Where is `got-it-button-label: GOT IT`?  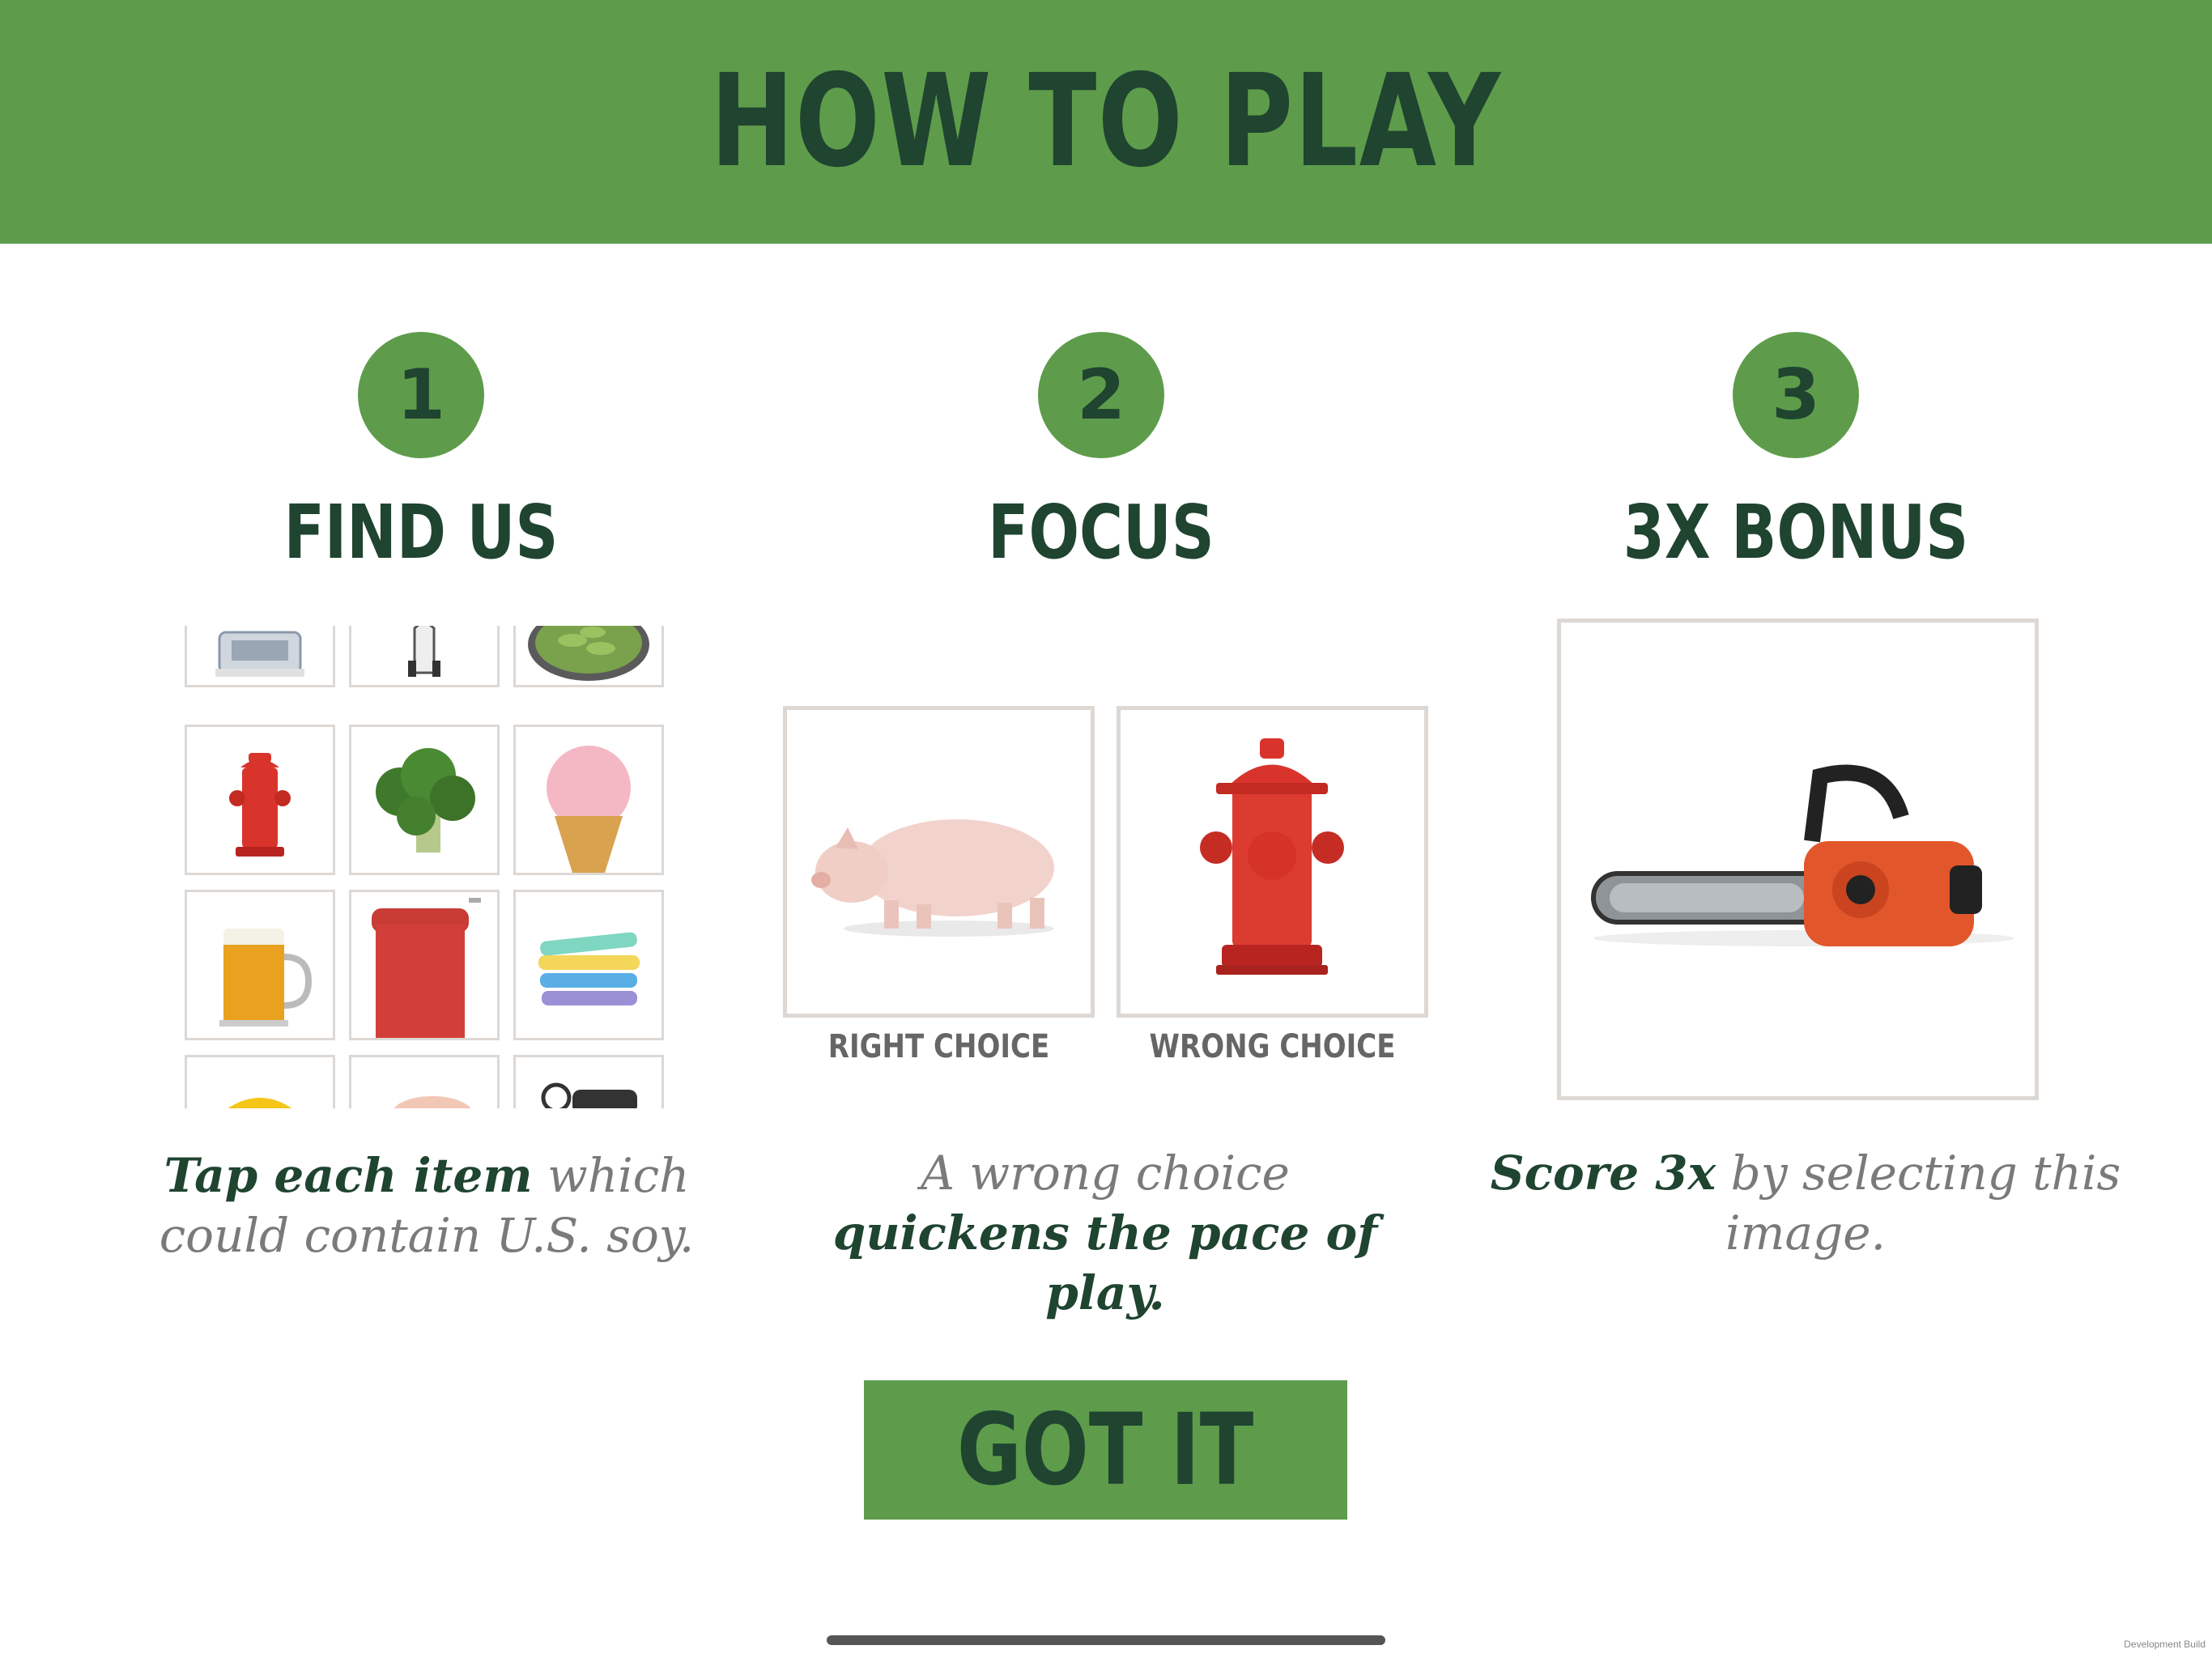 got-it-button-label: GOT IT is located at coordinates (1105, 1449).